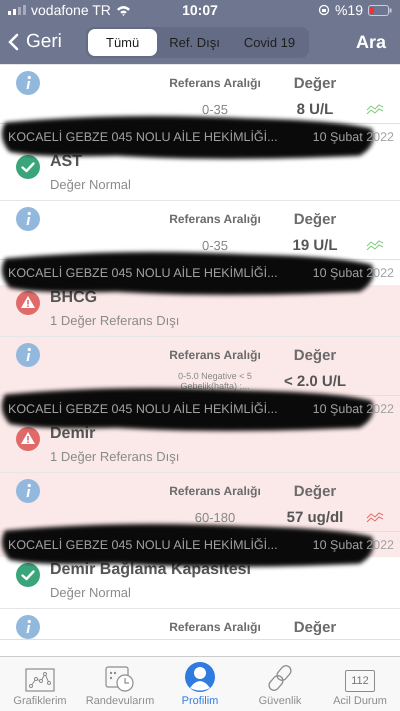  What do you see at coordinates (200, 10) in the screenshot?
I see `clock-time: 10:07` at bounding box center [200, 10].